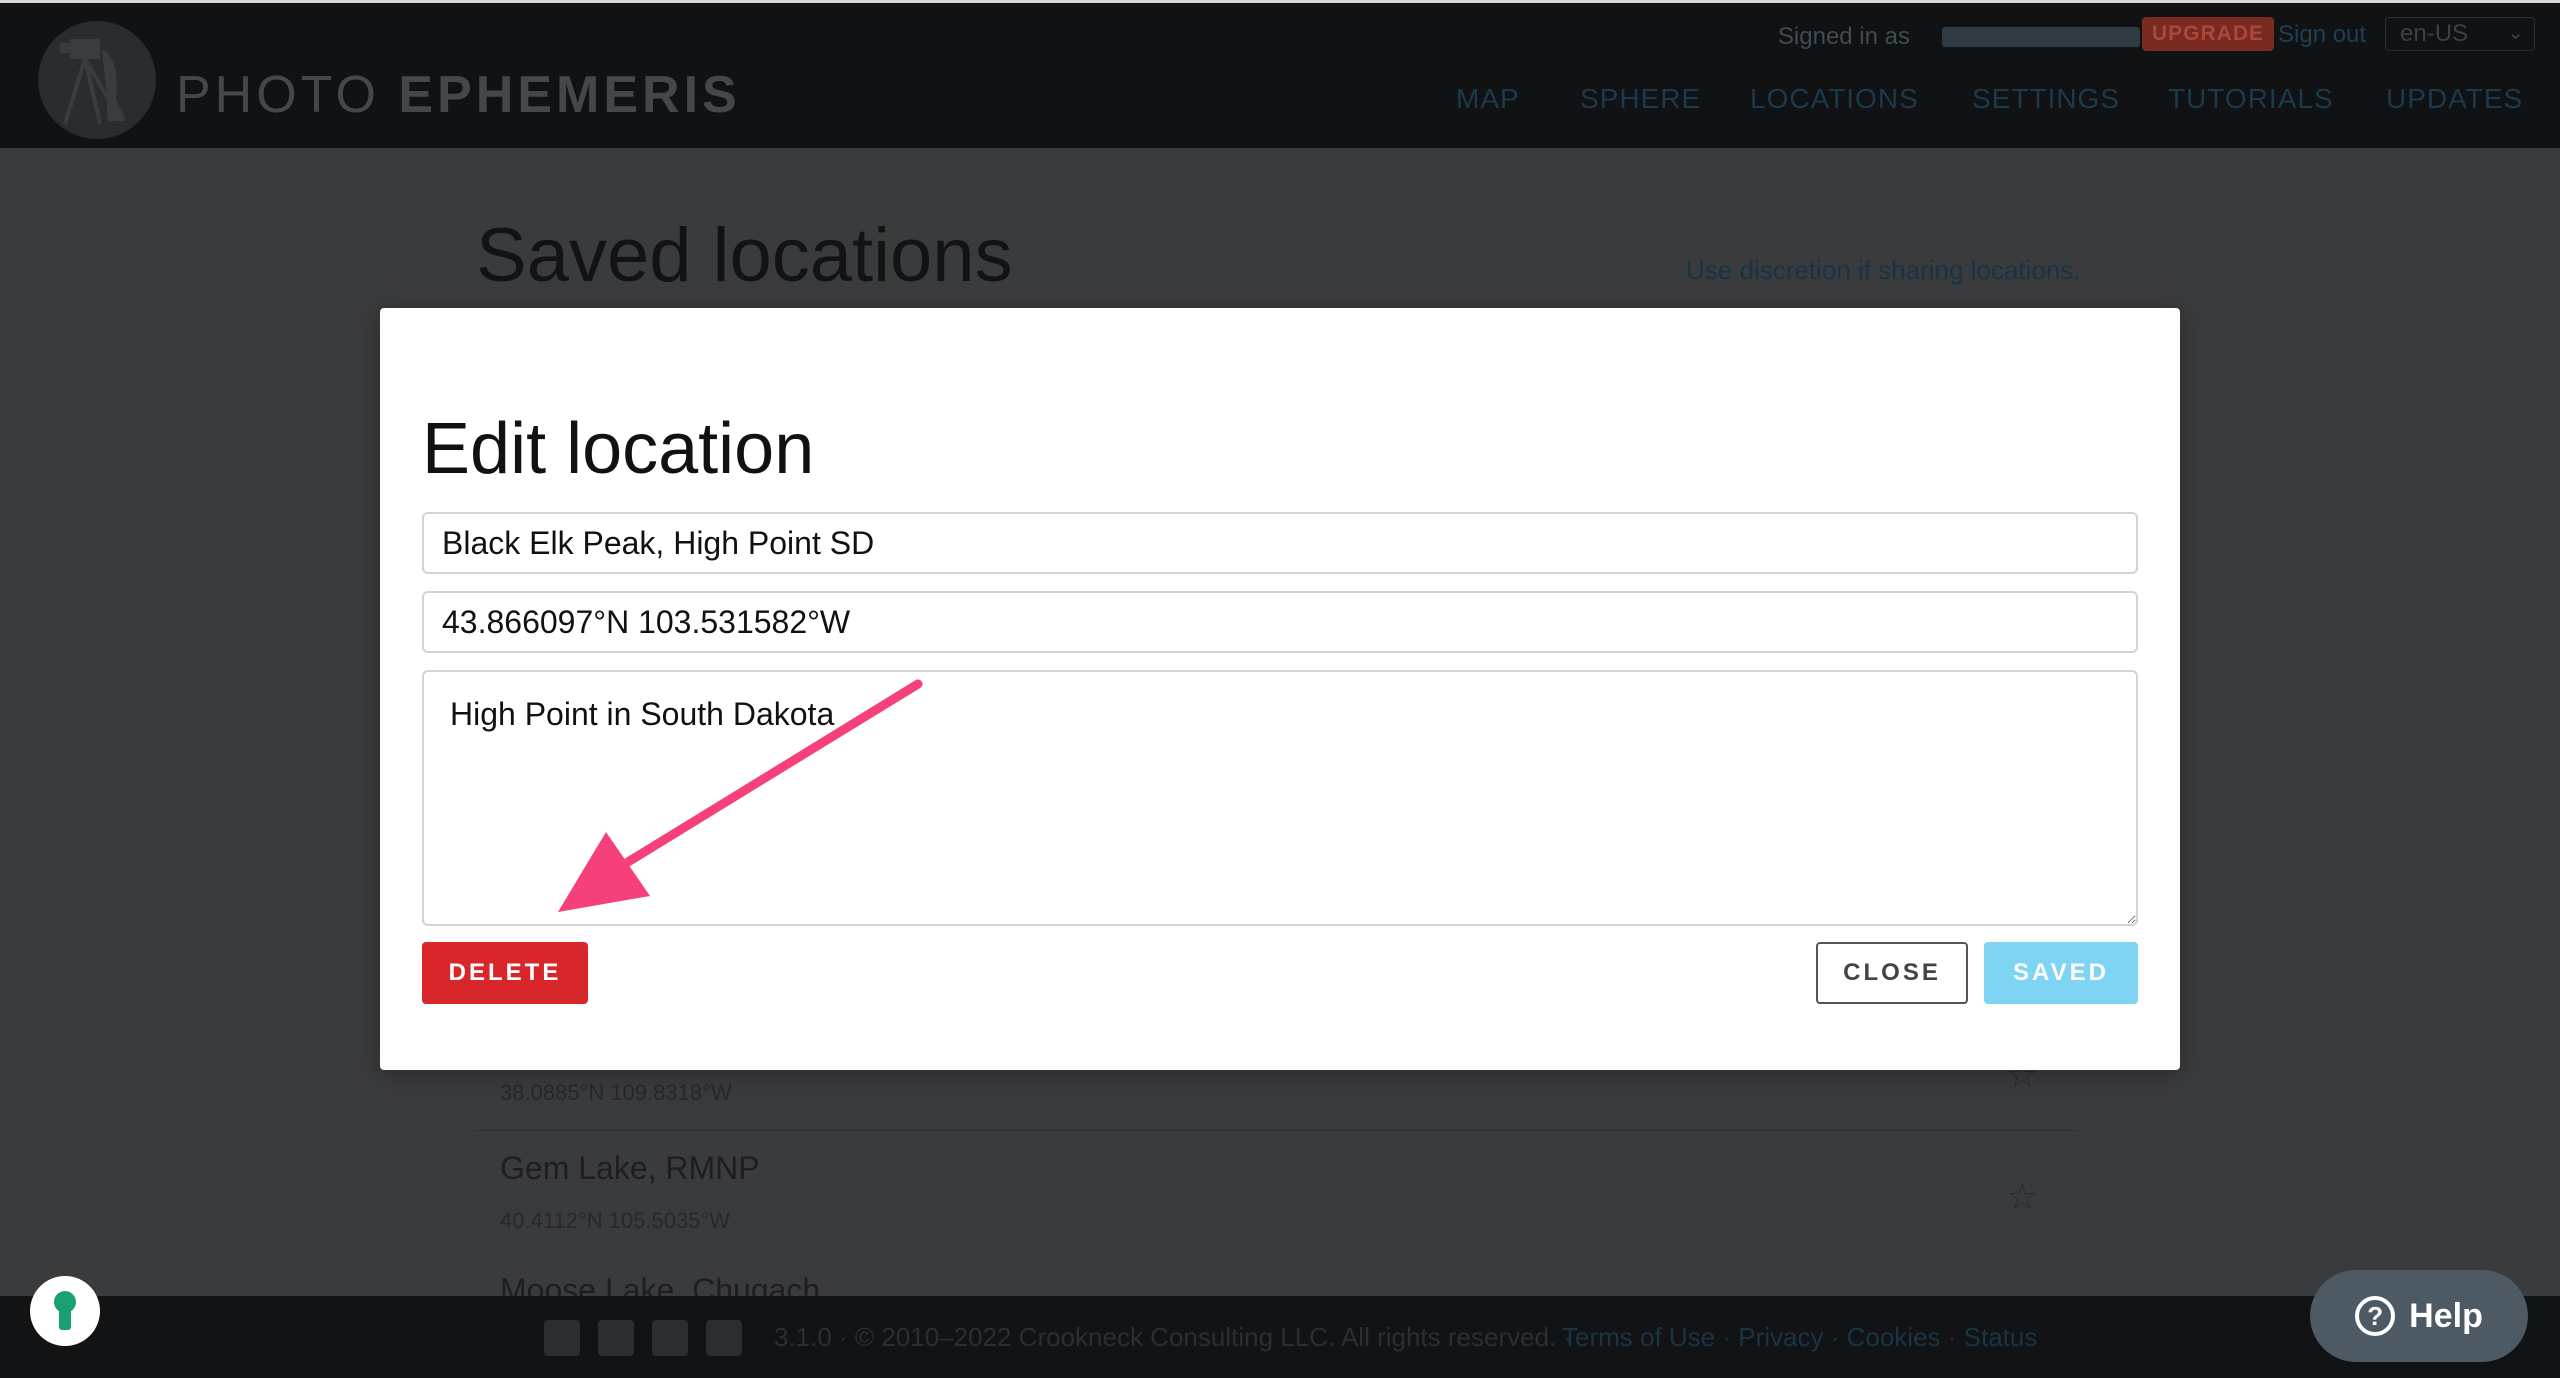 This screenshot has height=1378, width=2560. What do you see at coordinates (618, 449) in the screenshot?
I see `modal-title: Edit location` at bounding box center [618, 449].